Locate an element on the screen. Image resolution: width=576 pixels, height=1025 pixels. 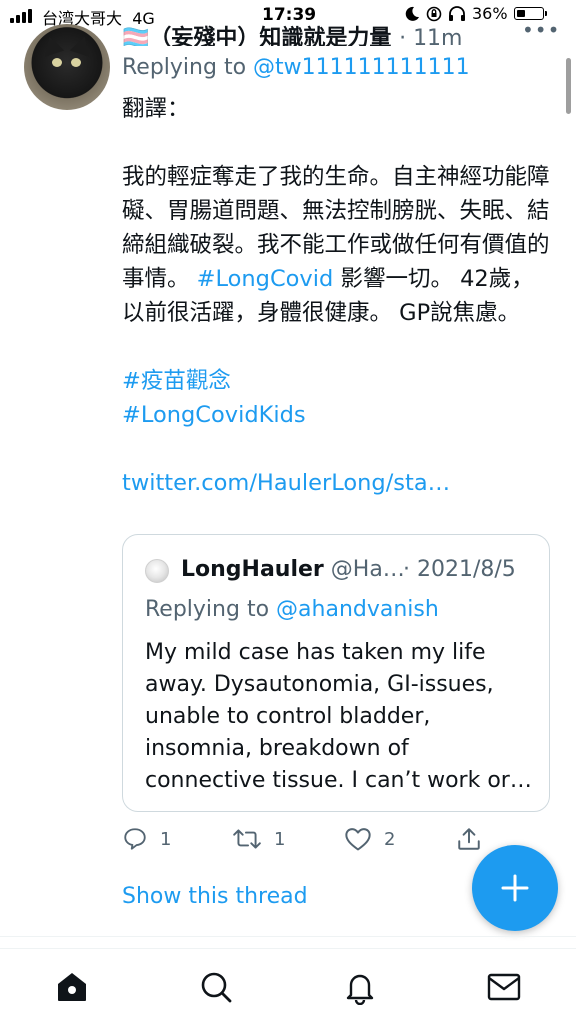
author-name: 🏳️‍⚧️（妄殘中）知識就是力量 is located at coordinates (256, 36).